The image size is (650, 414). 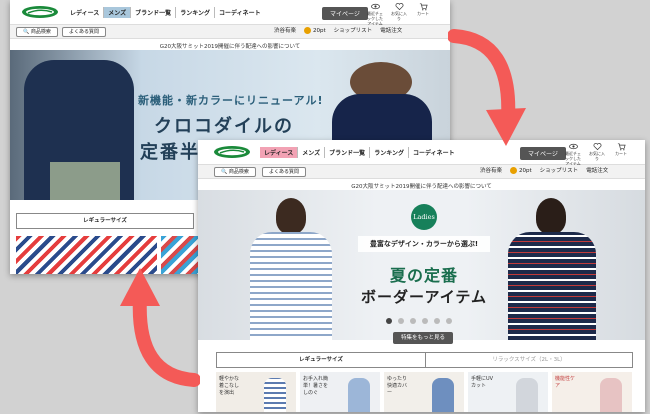 I want to click on product-card: 手軽にUVカット, so click(x=508, y=392).